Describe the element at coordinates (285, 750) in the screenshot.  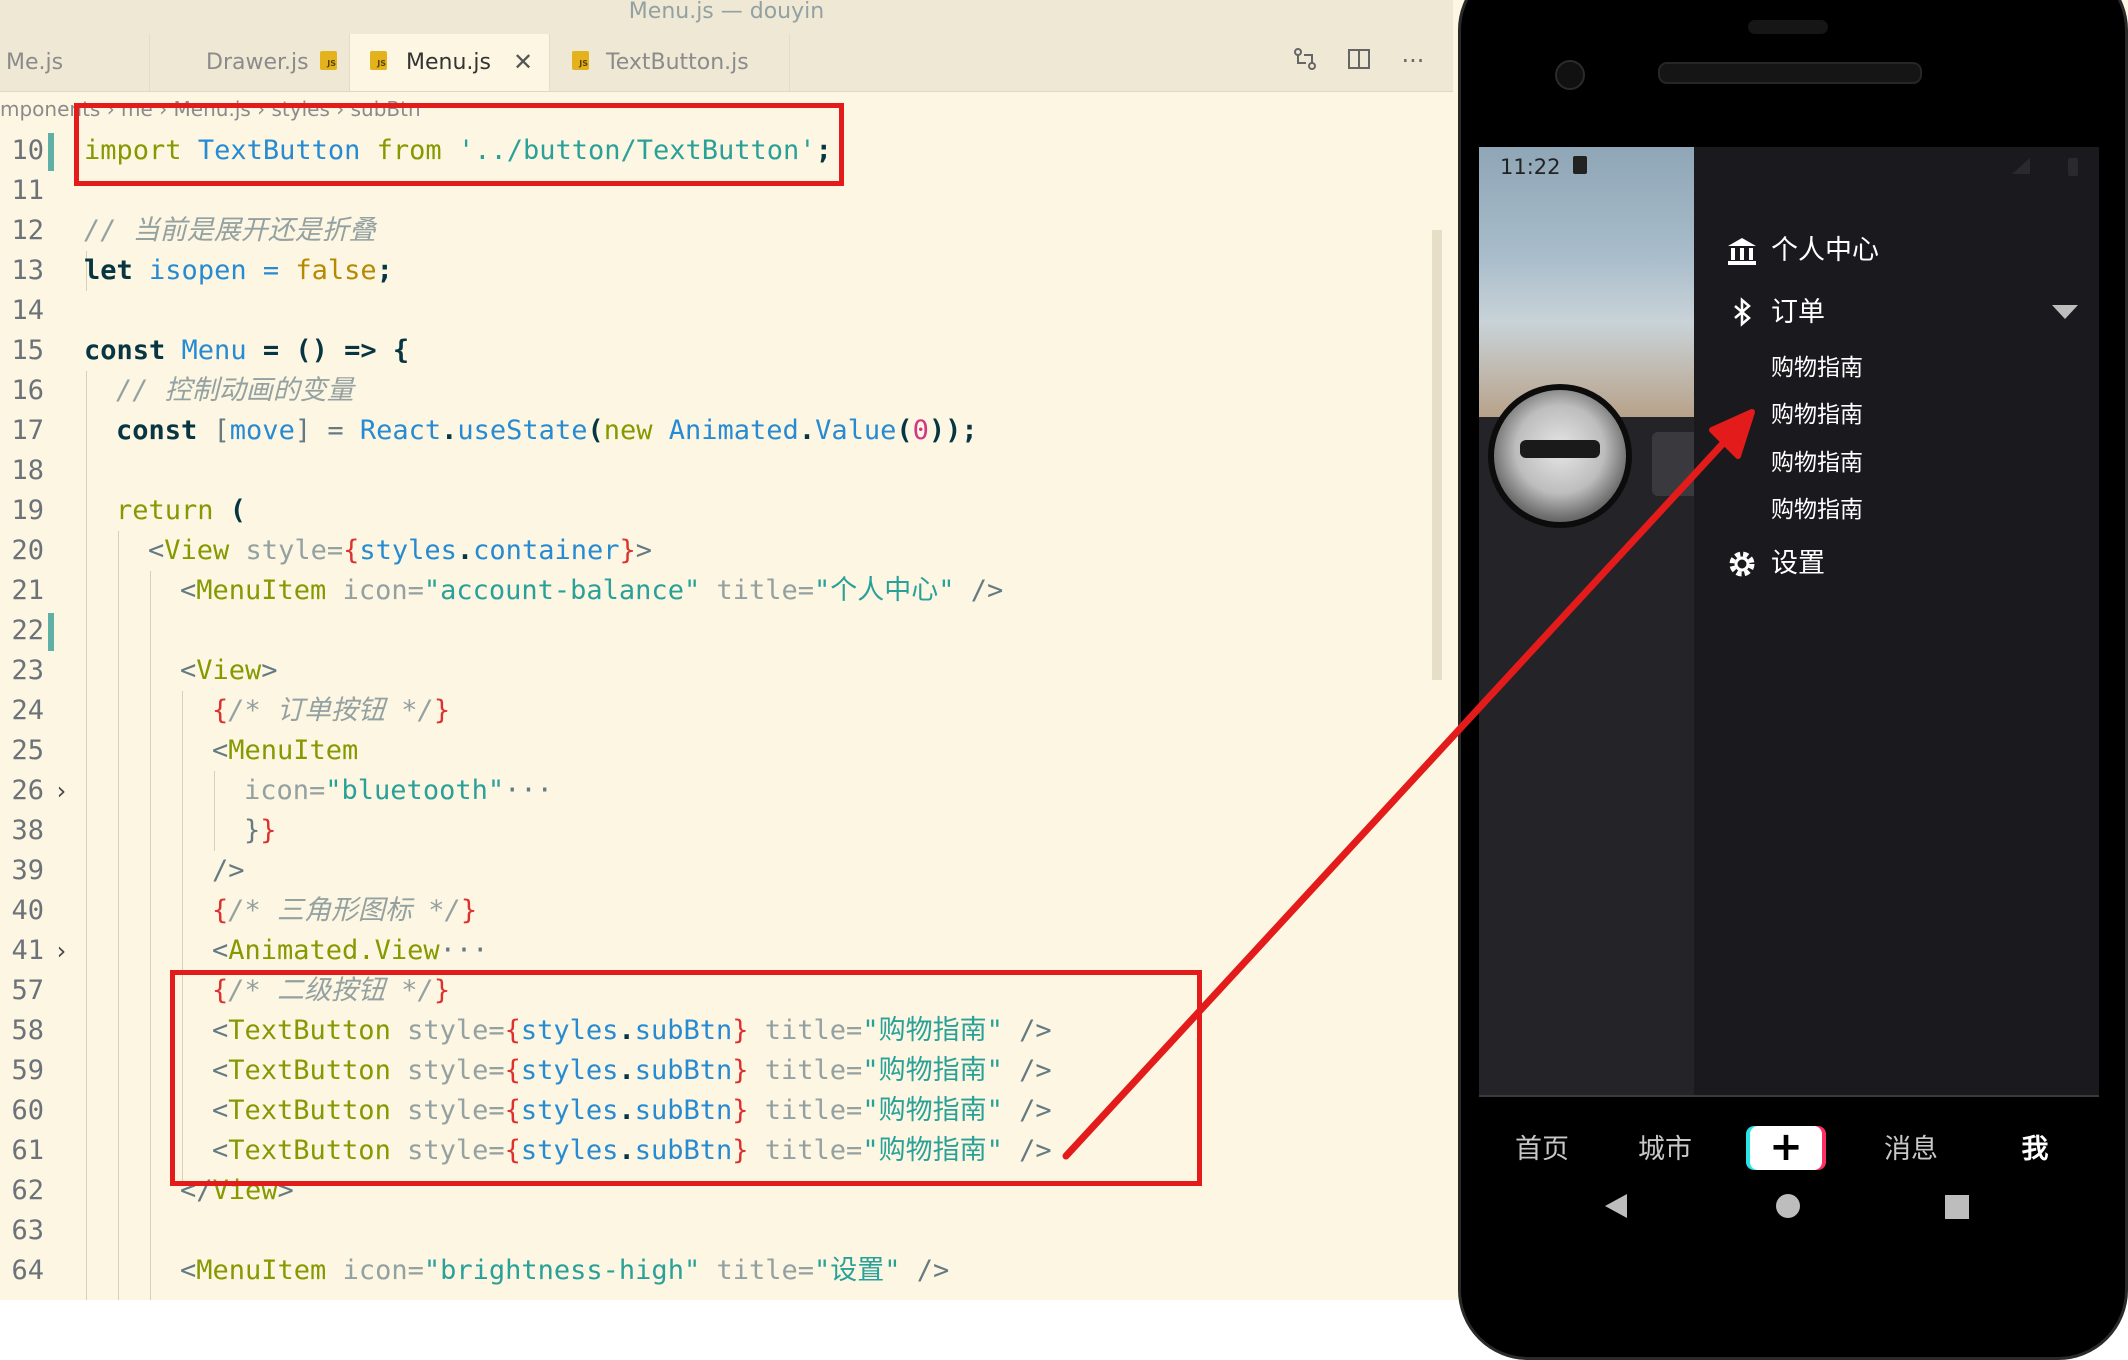
I see `code-line: <MenuItem` at that location.